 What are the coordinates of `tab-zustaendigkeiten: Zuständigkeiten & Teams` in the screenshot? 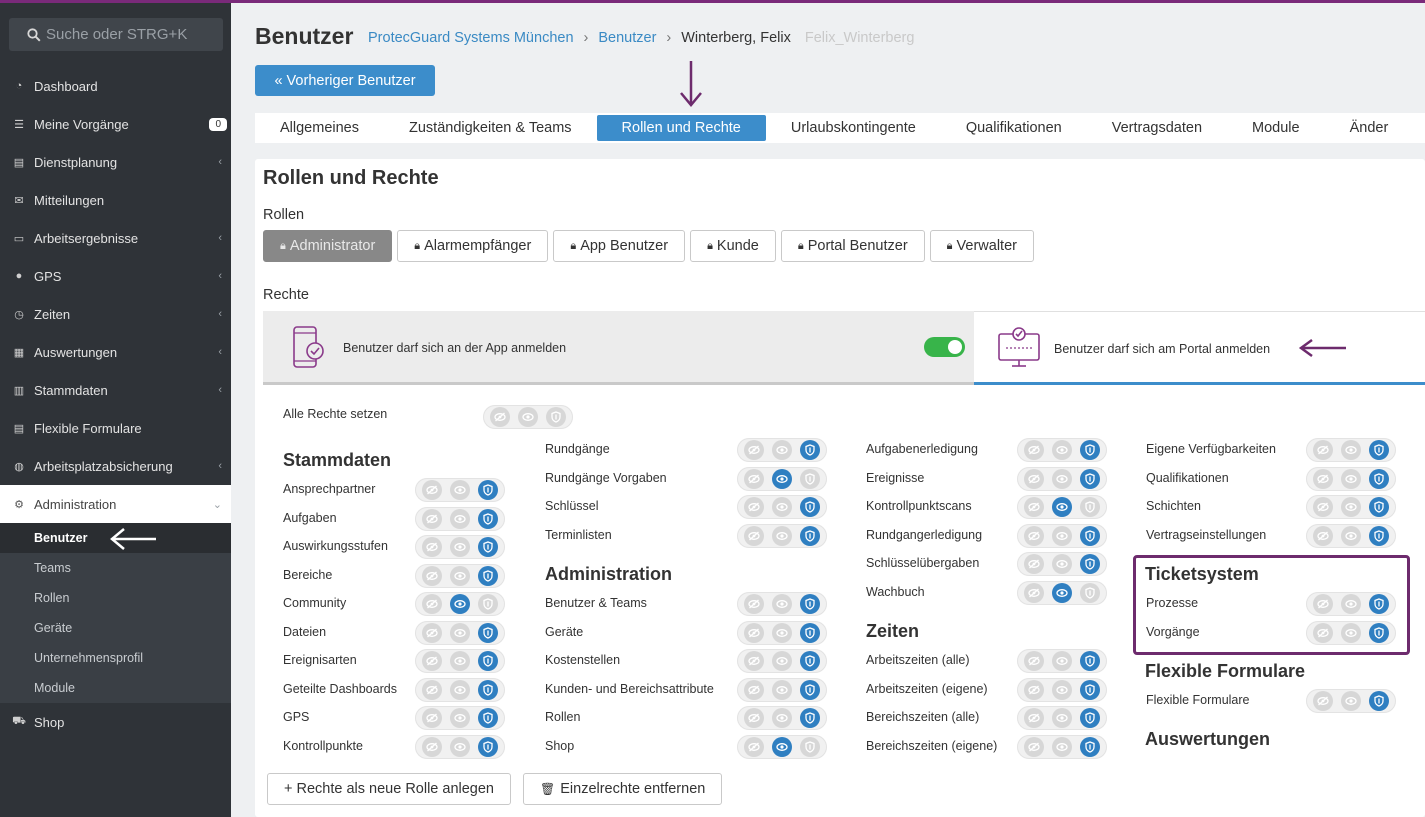 It's located at (490, 128).